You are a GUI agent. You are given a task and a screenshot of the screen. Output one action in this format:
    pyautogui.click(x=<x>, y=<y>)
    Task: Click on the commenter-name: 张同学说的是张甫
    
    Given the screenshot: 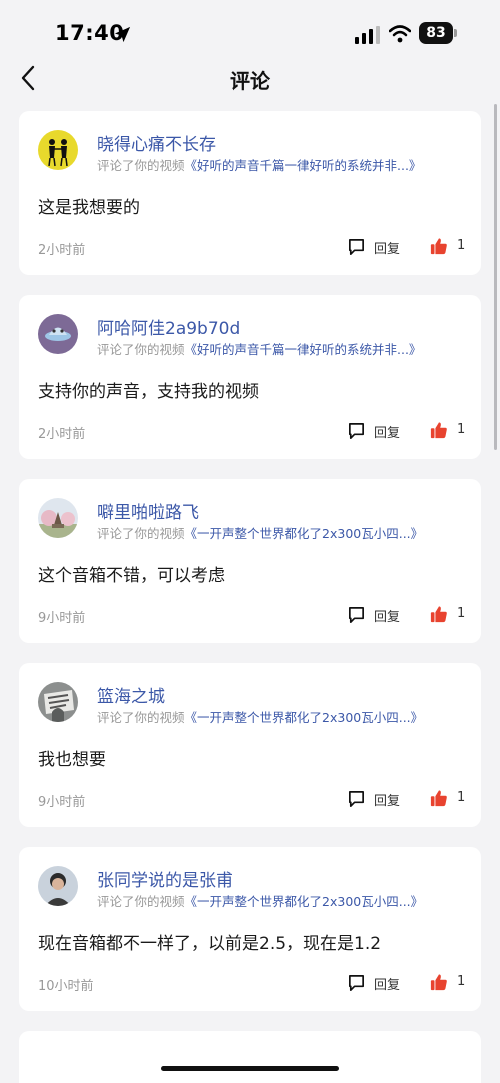 What is the action you would take?
    pyautogui.click(x=165, y=878)
    